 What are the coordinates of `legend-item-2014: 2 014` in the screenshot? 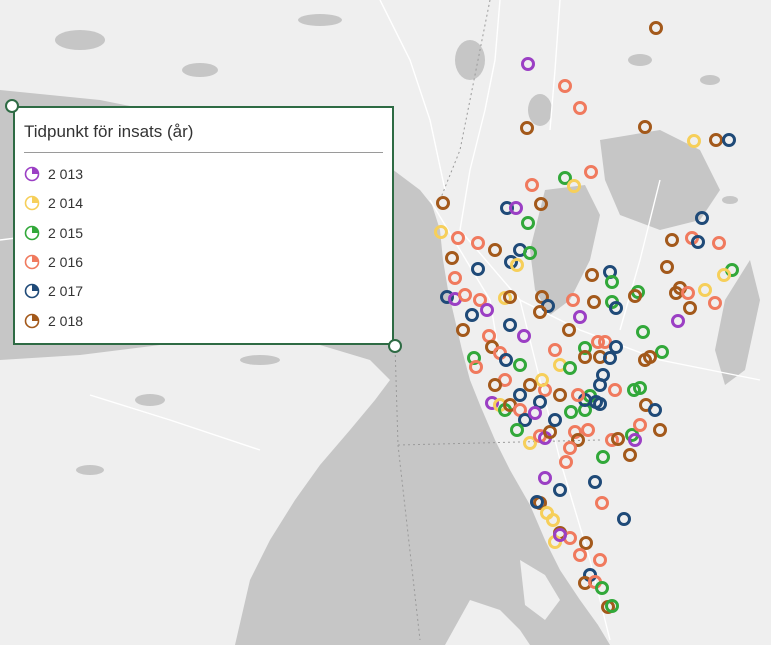 It's located at (53, 203).